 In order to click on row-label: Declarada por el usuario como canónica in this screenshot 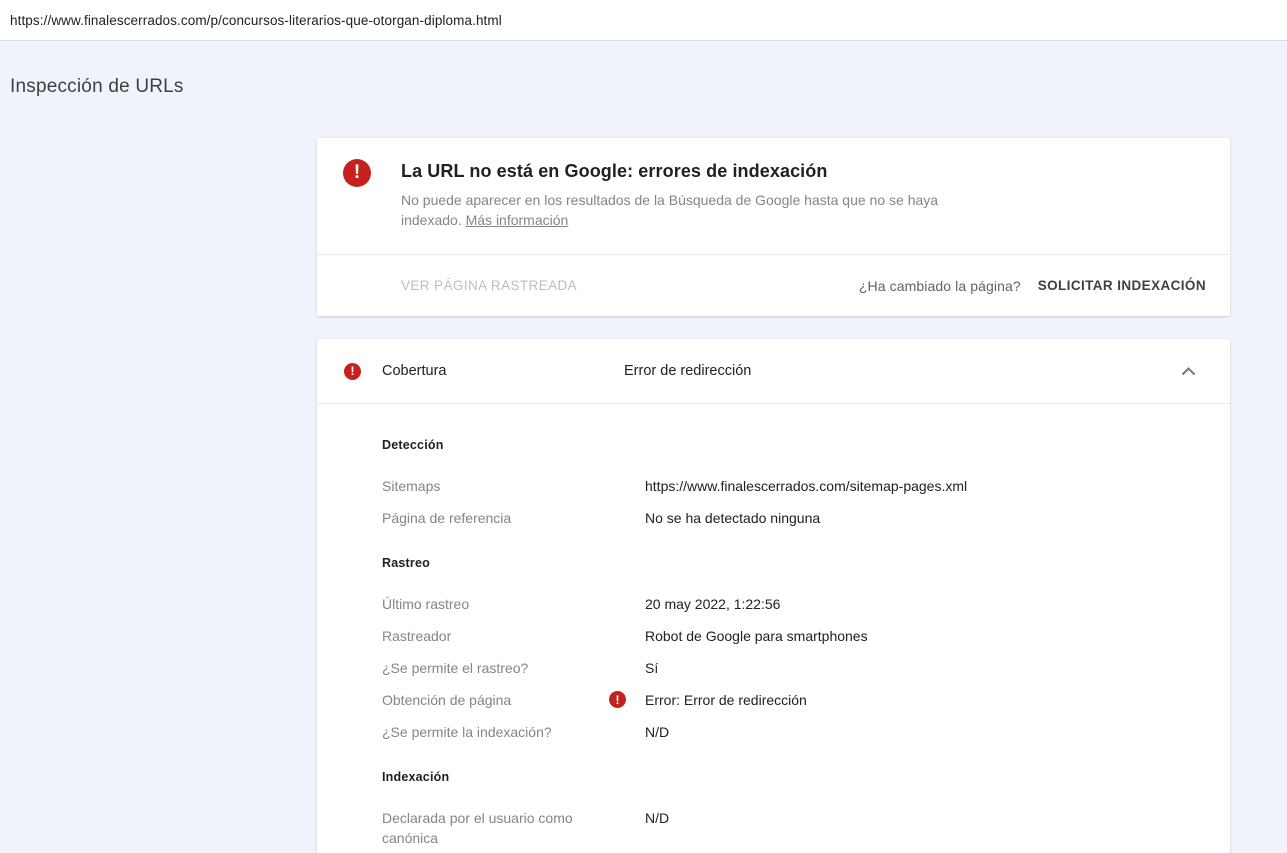, I will do `click(477, 828)`.